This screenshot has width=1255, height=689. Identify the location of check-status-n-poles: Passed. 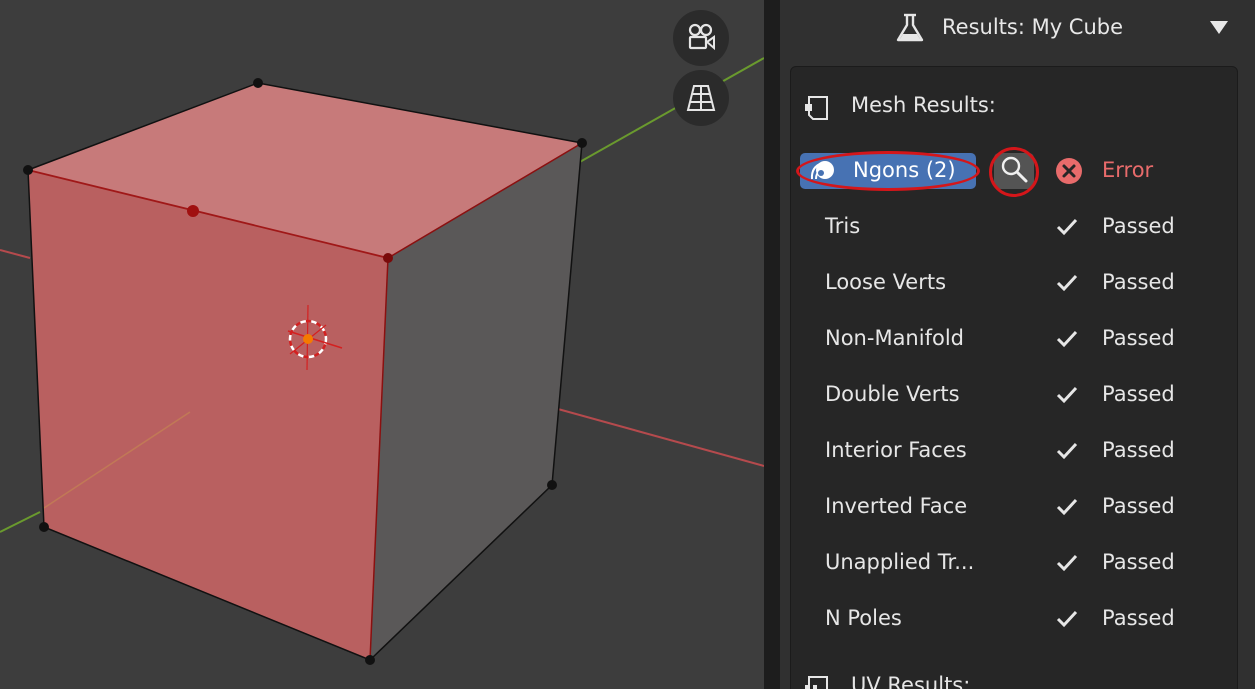
(1138, 618).